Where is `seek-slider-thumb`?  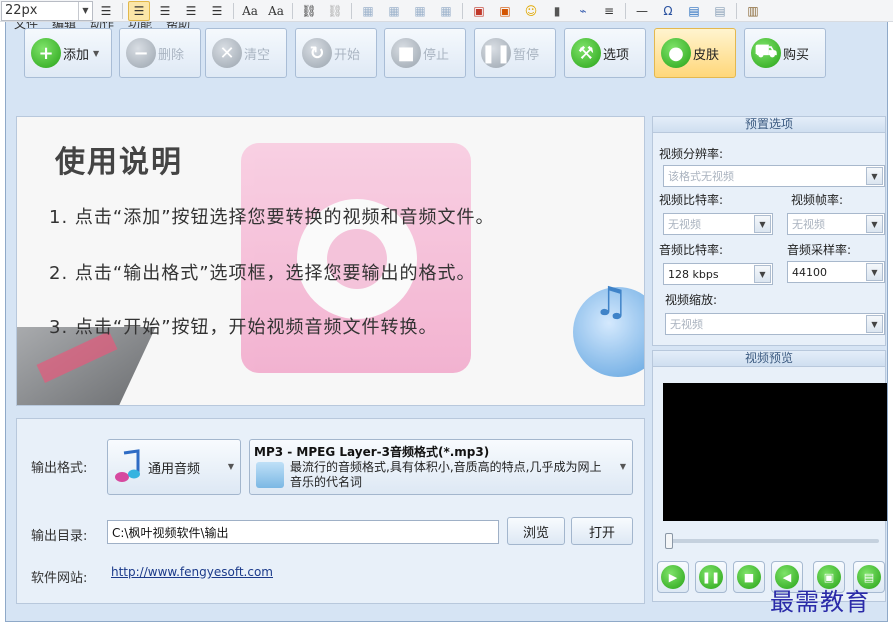 seek-slider-thumb is located at coordinates (669, 541).